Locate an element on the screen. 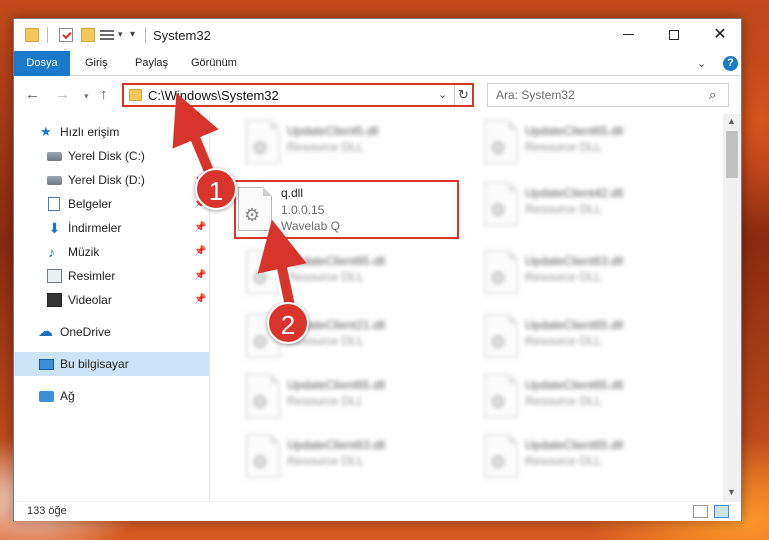 The height and width of the screenshot is (540, 769). annotation-arrows is located at coordinates (239, 202).